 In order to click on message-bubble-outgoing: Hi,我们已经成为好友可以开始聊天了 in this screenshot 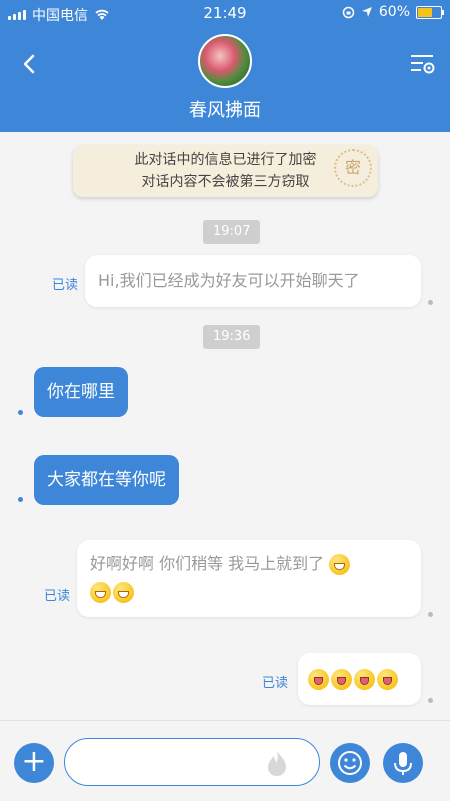, I will do `click(253, 281)`.